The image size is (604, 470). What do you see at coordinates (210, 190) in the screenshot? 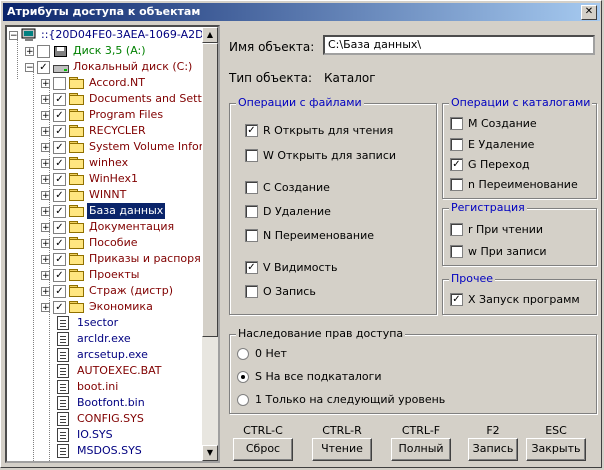
I see `scroll-thumb` at bounding box center [210, 190].